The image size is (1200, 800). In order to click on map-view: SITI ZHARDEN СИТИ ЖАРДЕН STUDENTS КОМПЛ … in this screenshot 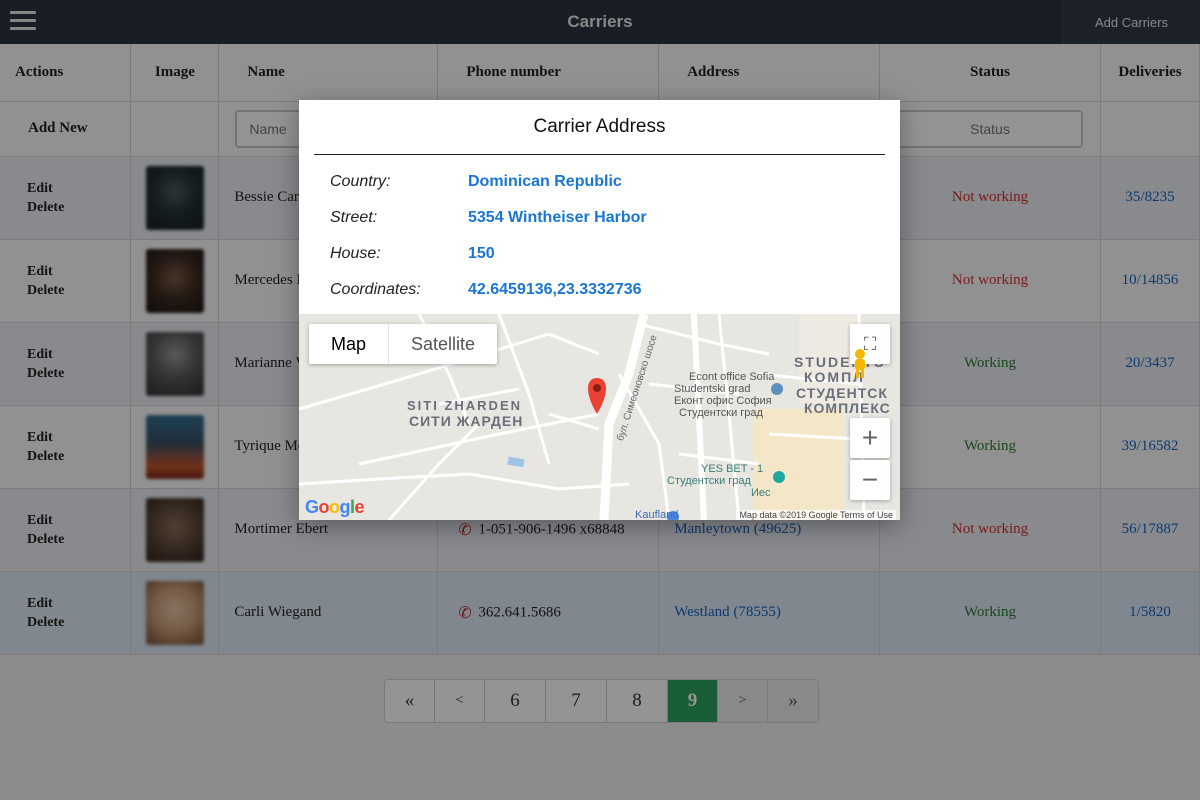, I will do `click(599, 417)`.